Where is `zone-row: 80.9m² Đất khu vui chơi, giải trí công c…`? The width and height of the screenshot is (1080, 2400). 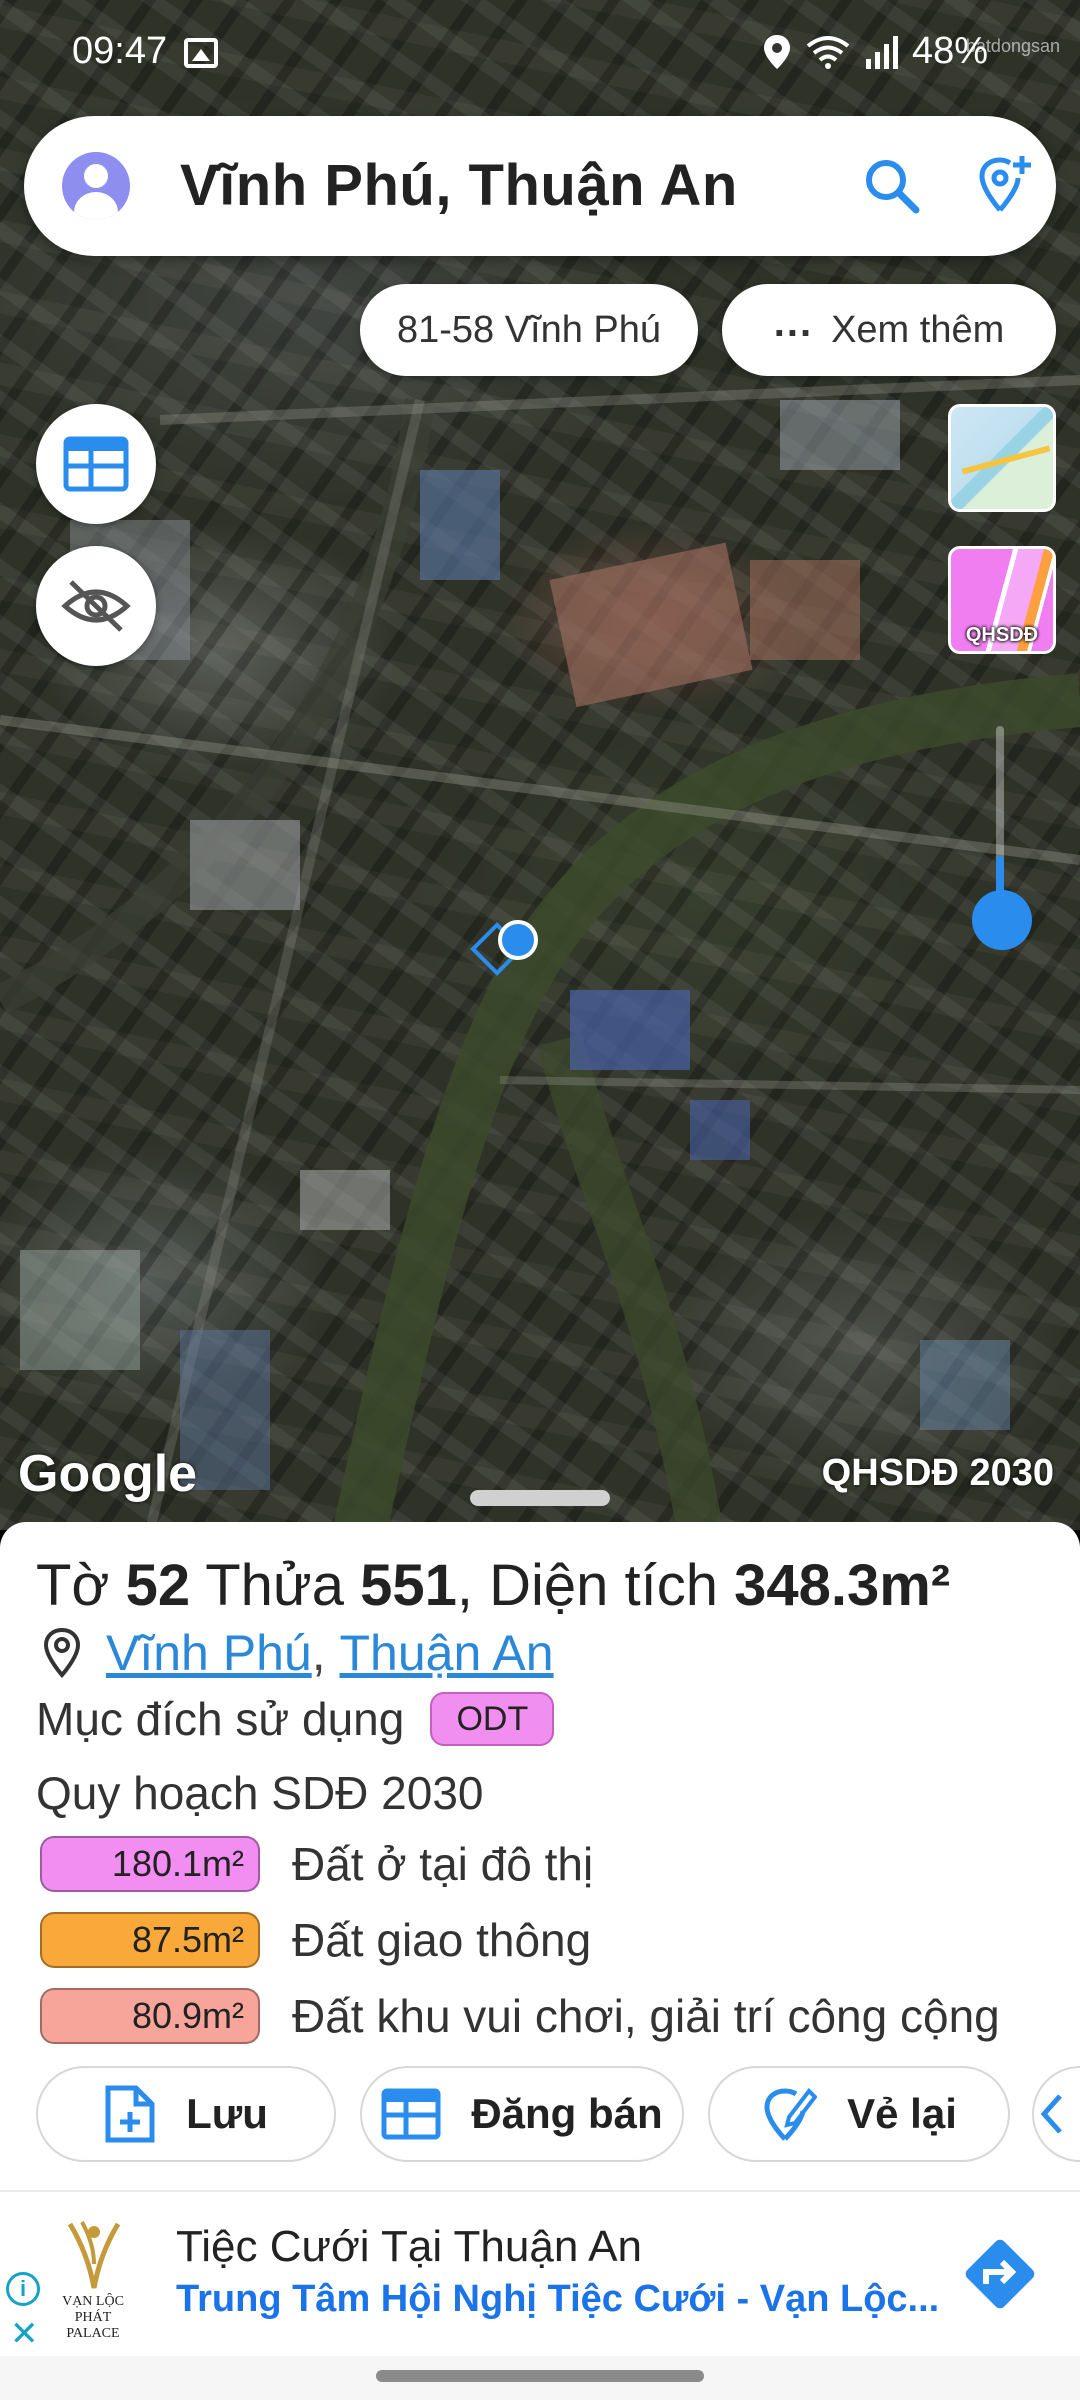
zone-row: 80.9m² Đất khu vui chơi, giải trí công c… is located at coordinates (520, 2016).